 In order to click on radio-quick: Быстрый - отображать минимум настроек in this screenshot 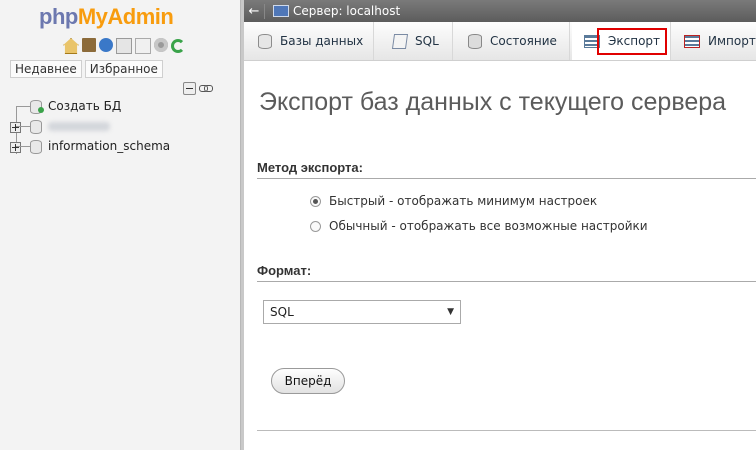, I will do `click(453, 201)`.